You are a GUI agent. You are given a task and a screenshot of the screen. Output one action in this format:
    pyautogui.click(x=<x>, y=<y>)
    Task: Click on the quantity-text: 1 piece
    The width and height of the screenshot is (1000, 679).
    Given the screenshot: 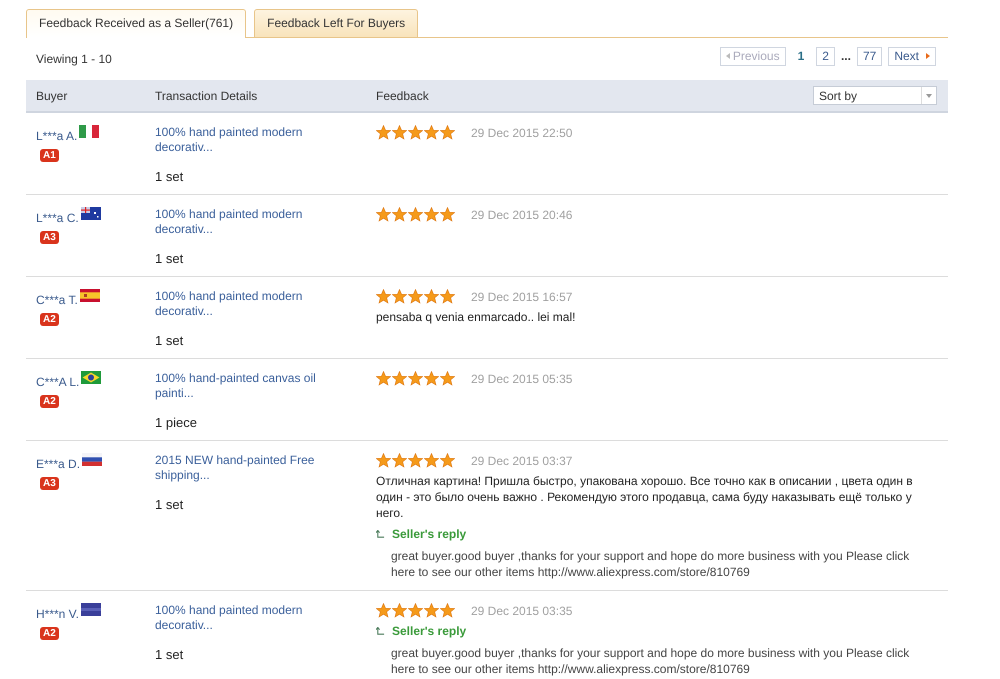 What is the action you would take?
    pyautogui.click(x=176, y=422)
    